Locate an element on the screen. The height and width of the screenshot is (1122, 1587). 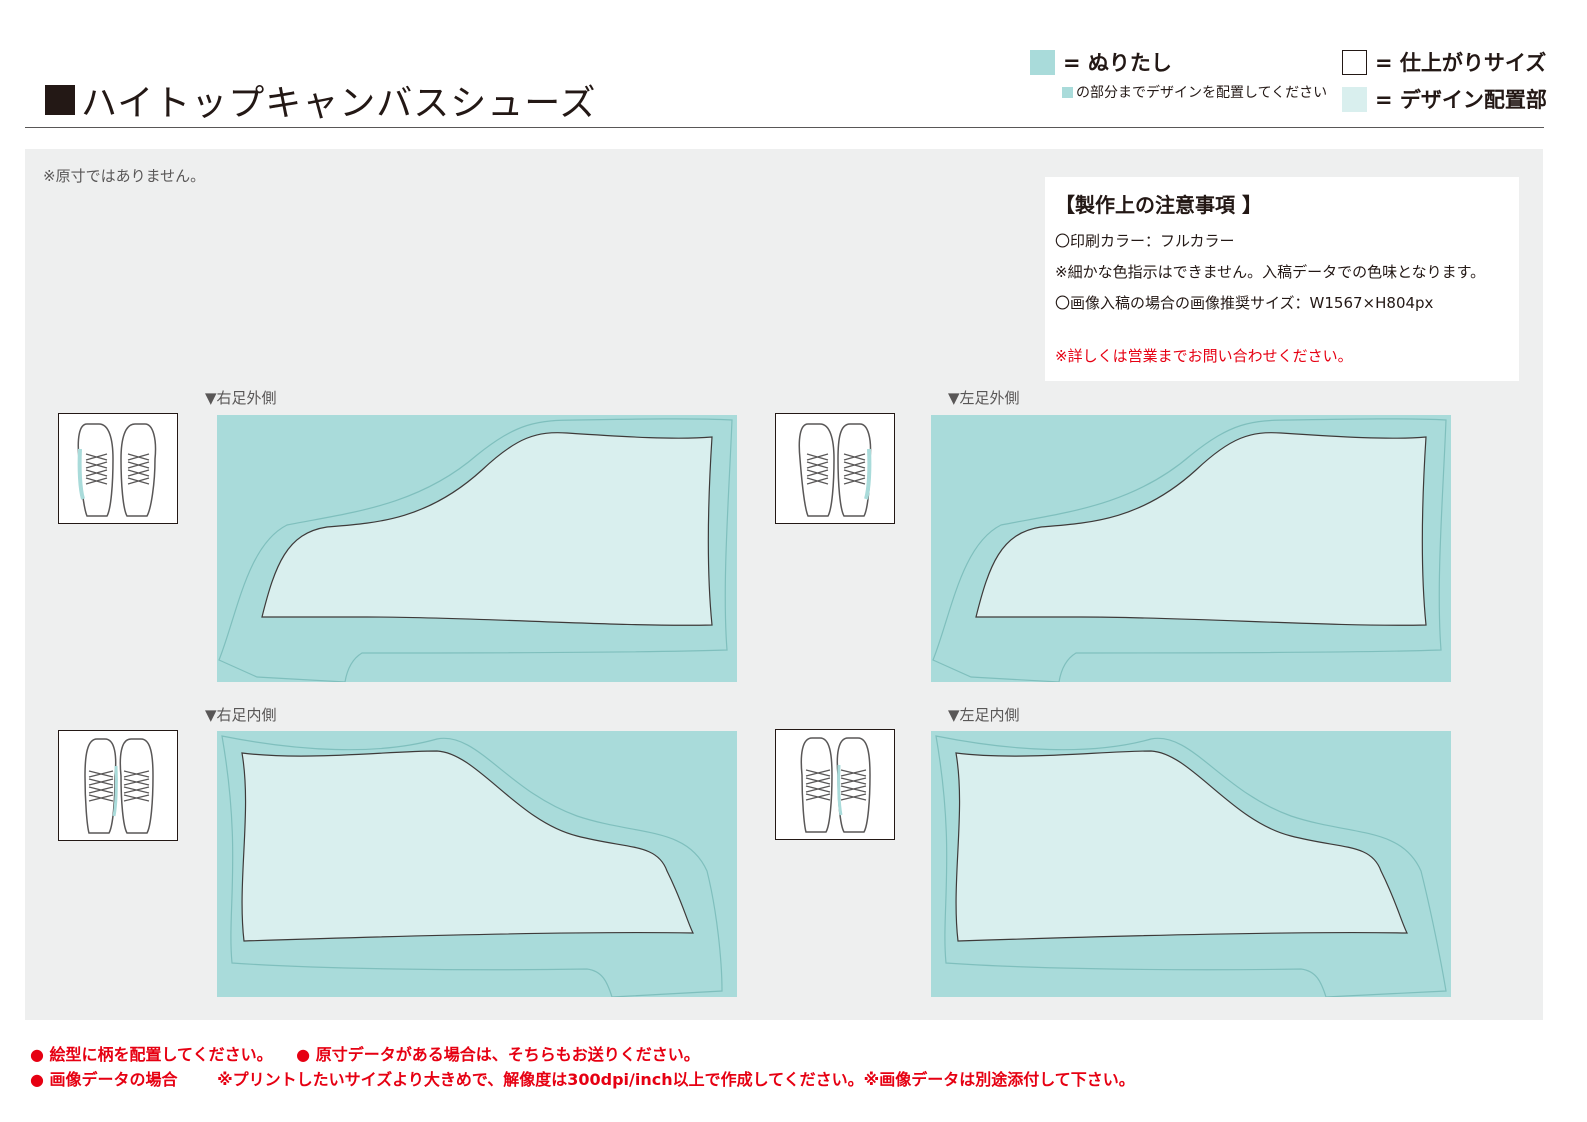
notes-title: 【製作上の注意事項 】 is located at coordinates (1158, 205).